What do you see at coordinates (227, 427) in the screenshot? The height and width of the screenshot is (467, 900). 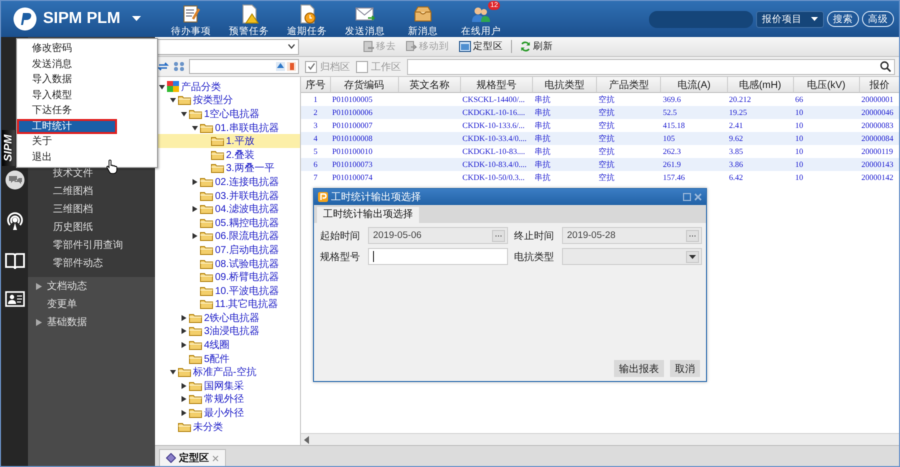 I see `tree-node: 未分类` at bounding box center [227, 427].